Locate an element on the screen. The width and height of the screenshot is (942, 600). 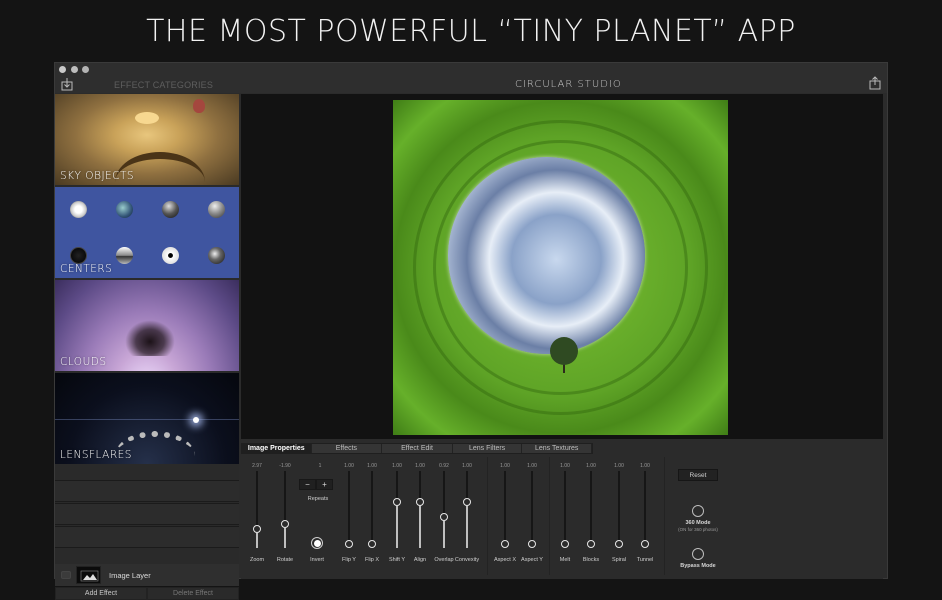
flare-streak-graphic is located at coordinates (147, 419).